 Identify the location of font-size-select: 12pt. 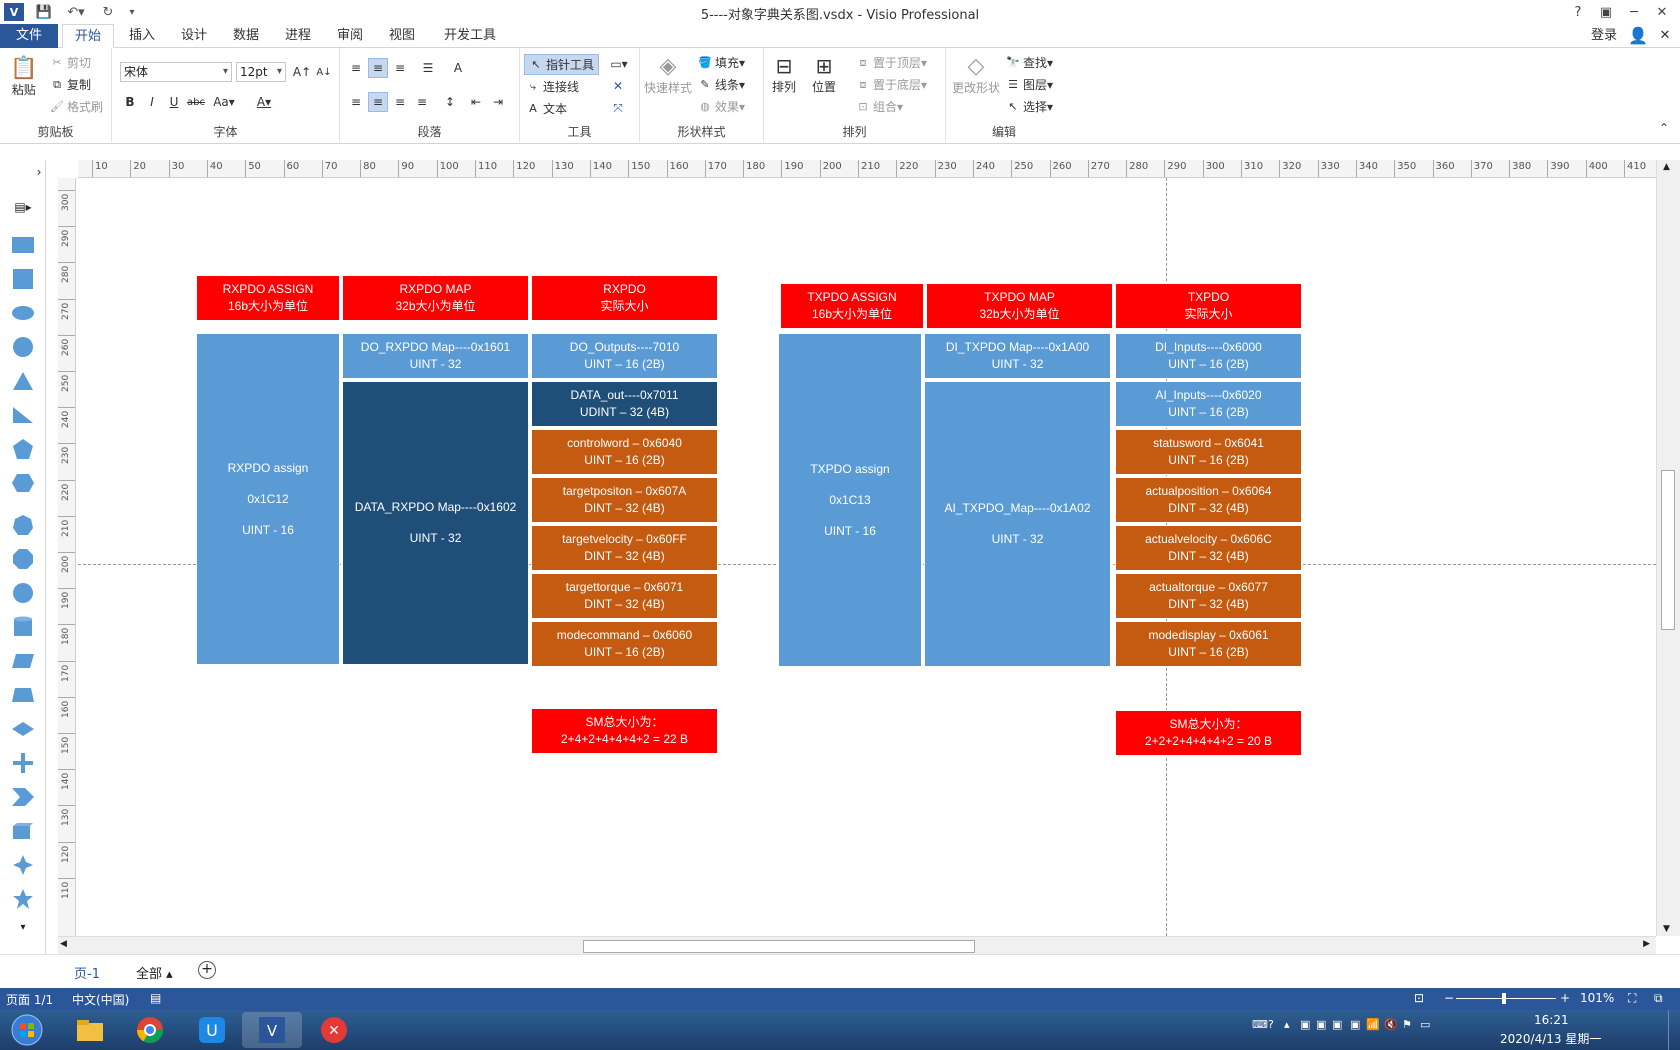
(261, 72).